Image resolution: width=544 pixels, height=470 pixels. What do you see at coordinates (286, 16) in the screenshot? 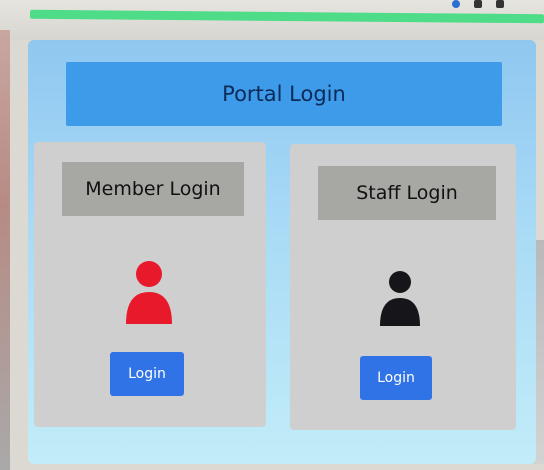
I see `loading-progress-bar` at bounding box center [286, 16].